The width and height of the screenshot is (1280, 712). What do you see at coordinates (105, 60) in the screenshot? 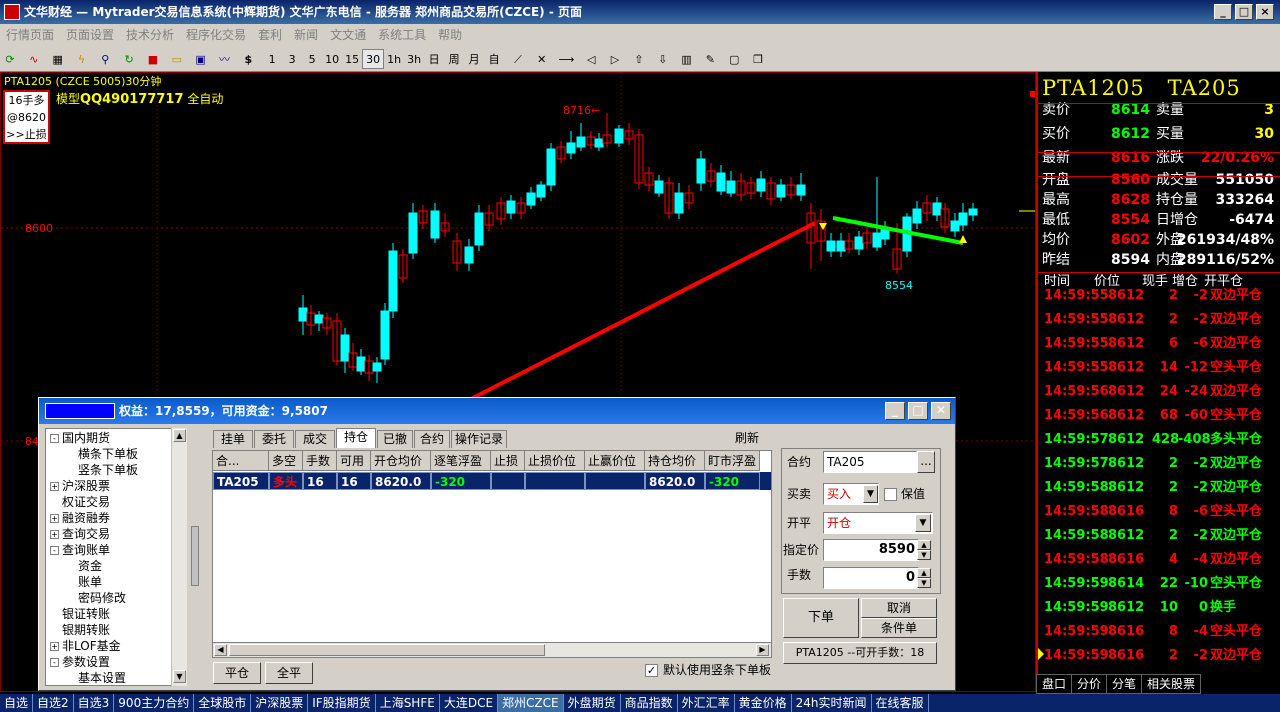
I see `zoom-icon: ⚲` at bounding box center [105, 60].